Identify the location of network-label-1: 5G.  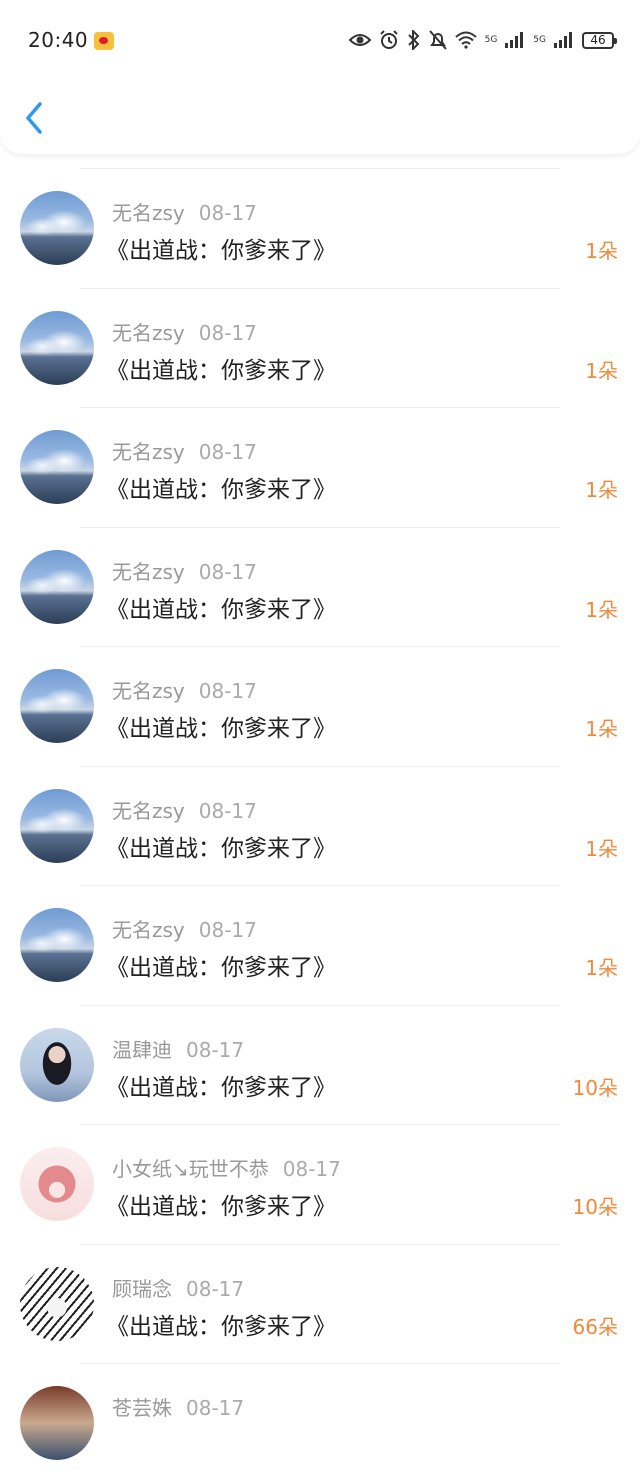
(491, 39).